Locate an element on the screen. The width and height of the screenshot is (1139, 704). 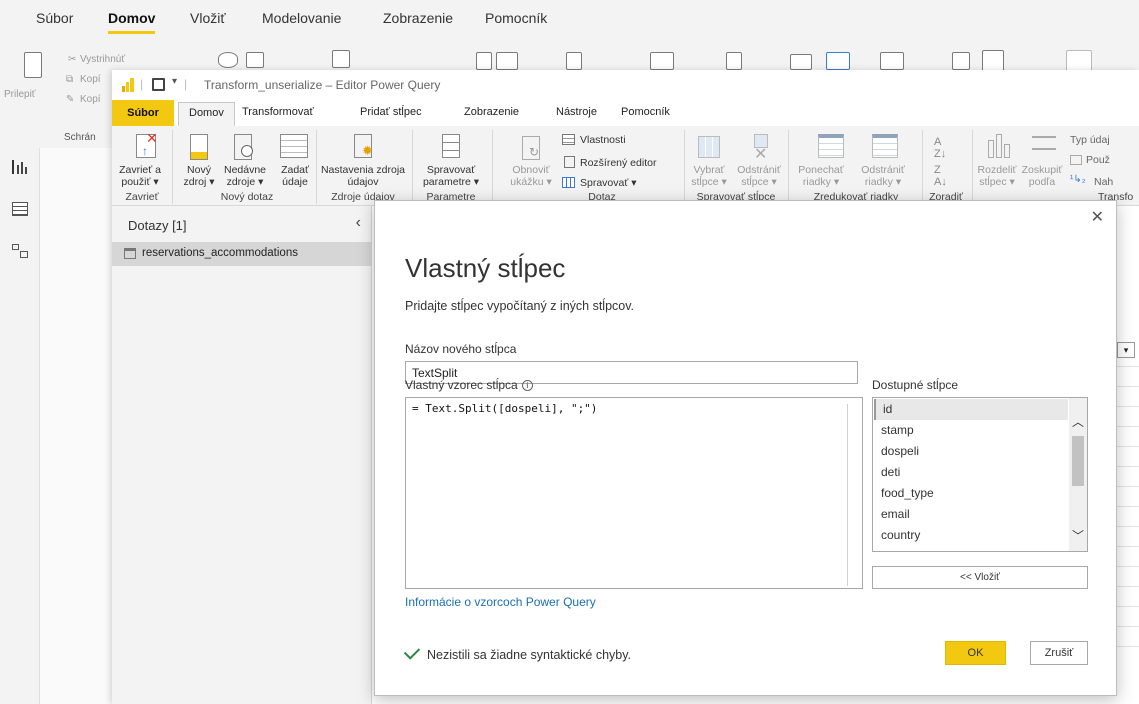
pbi-tab-file: Súbor is located at coordinates (54, 18).